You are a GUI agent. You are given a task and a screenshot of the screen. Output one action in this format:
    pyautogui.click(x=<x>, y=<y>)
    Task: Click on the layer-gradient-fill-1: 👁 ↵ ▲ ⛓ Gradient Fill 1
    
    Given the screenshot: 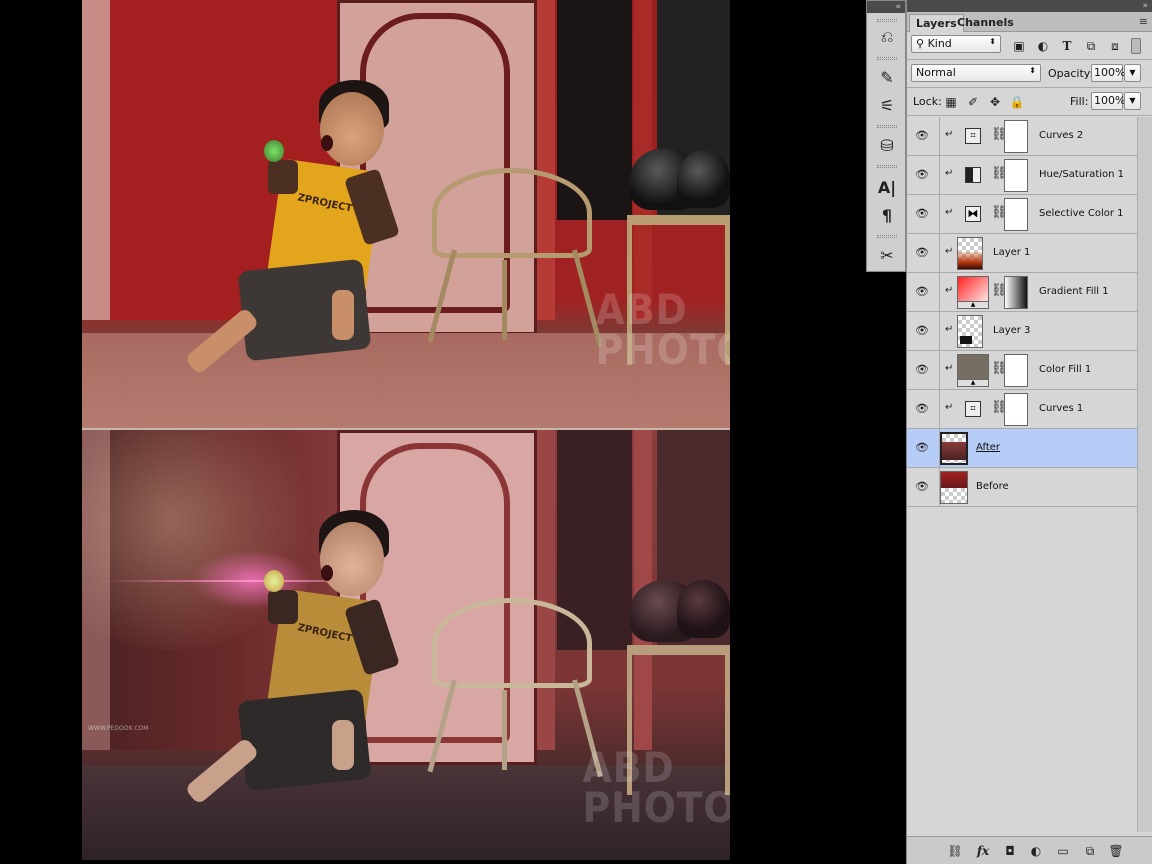 What is the action you would take?
    pyautogui.click(x=1022, y=292)
    